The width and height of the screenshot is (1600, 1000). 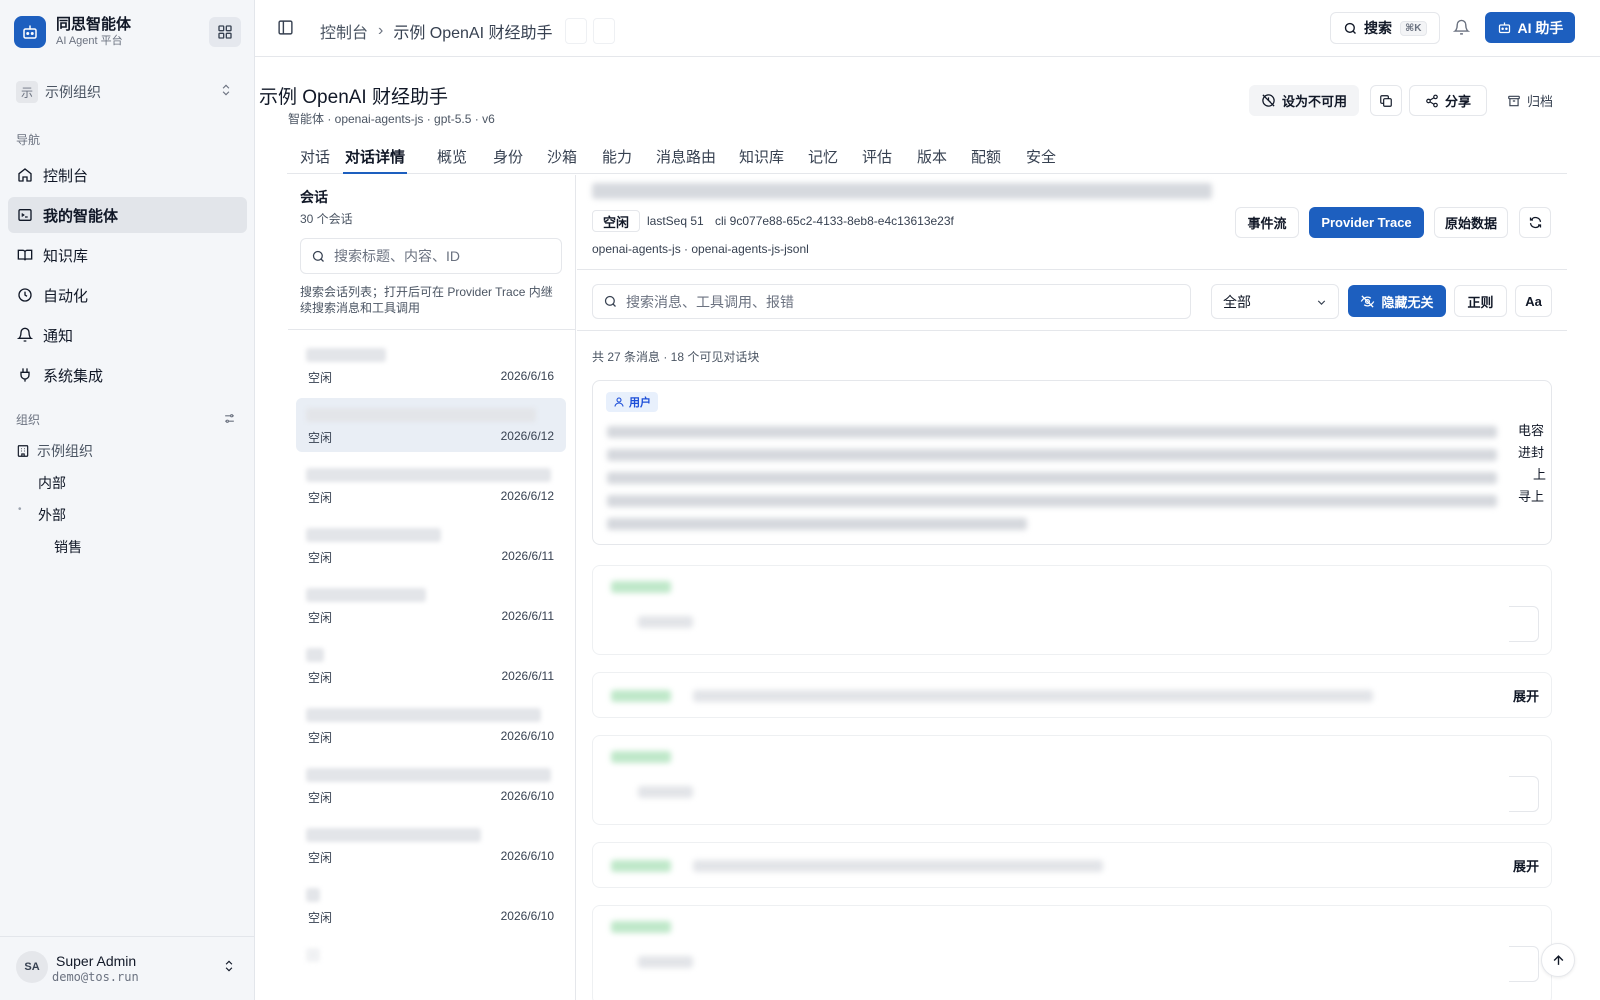 I want to click on sidebar-item-label: 通知, so click(x=58, y=336).